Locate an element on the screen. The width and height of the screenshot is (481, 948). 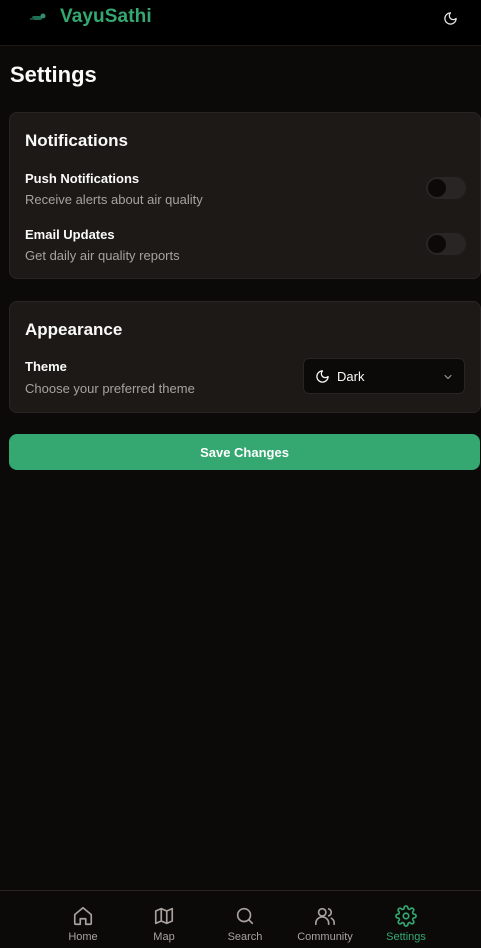
nav-item-search: Search is located at coordinates (245, 919).